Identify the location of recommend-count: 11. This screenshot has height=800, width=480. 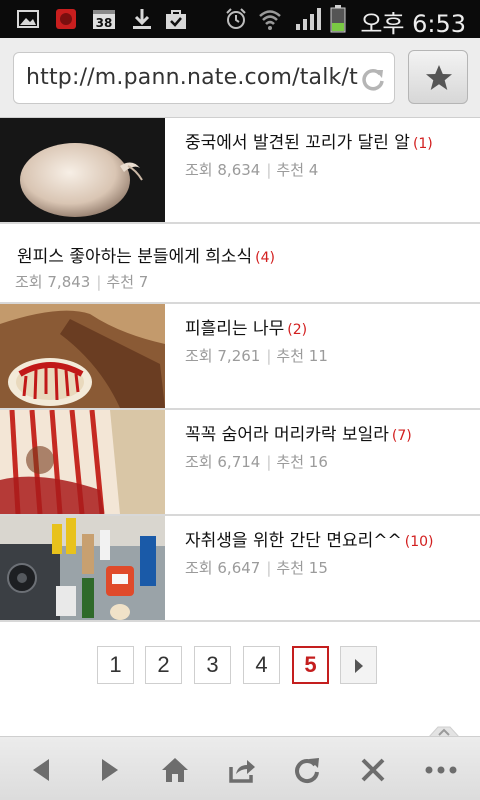
(318, 356).